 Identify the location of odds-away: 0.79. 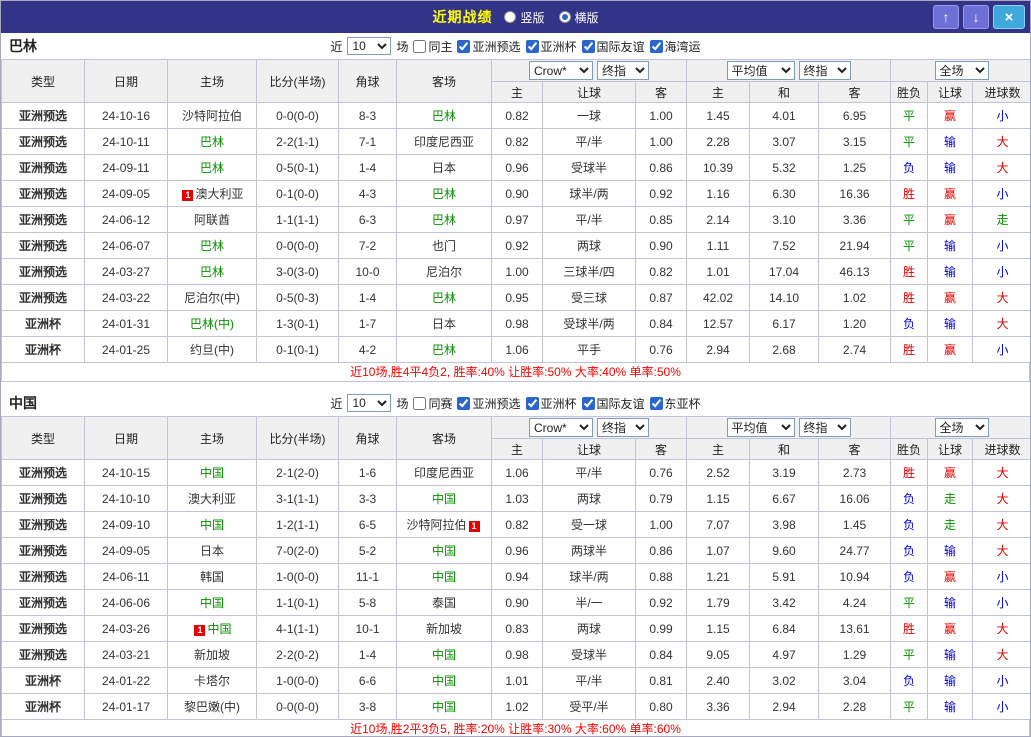
(661, 498).